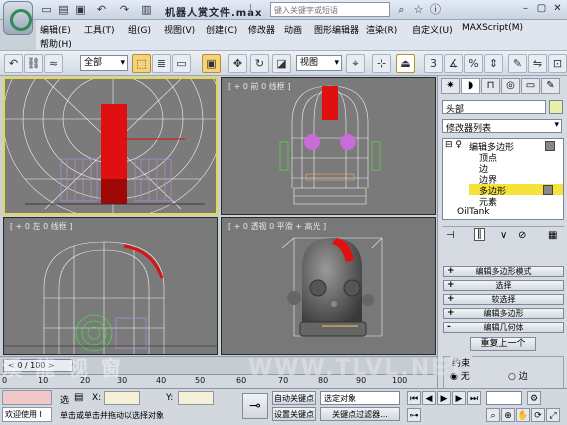 The width and height of the screenshot is (567, 425). Describe the element at coordinates (503, 313) in the screenshot. I see `rollout-edit-polygons: + 编辑多边形` at that location.